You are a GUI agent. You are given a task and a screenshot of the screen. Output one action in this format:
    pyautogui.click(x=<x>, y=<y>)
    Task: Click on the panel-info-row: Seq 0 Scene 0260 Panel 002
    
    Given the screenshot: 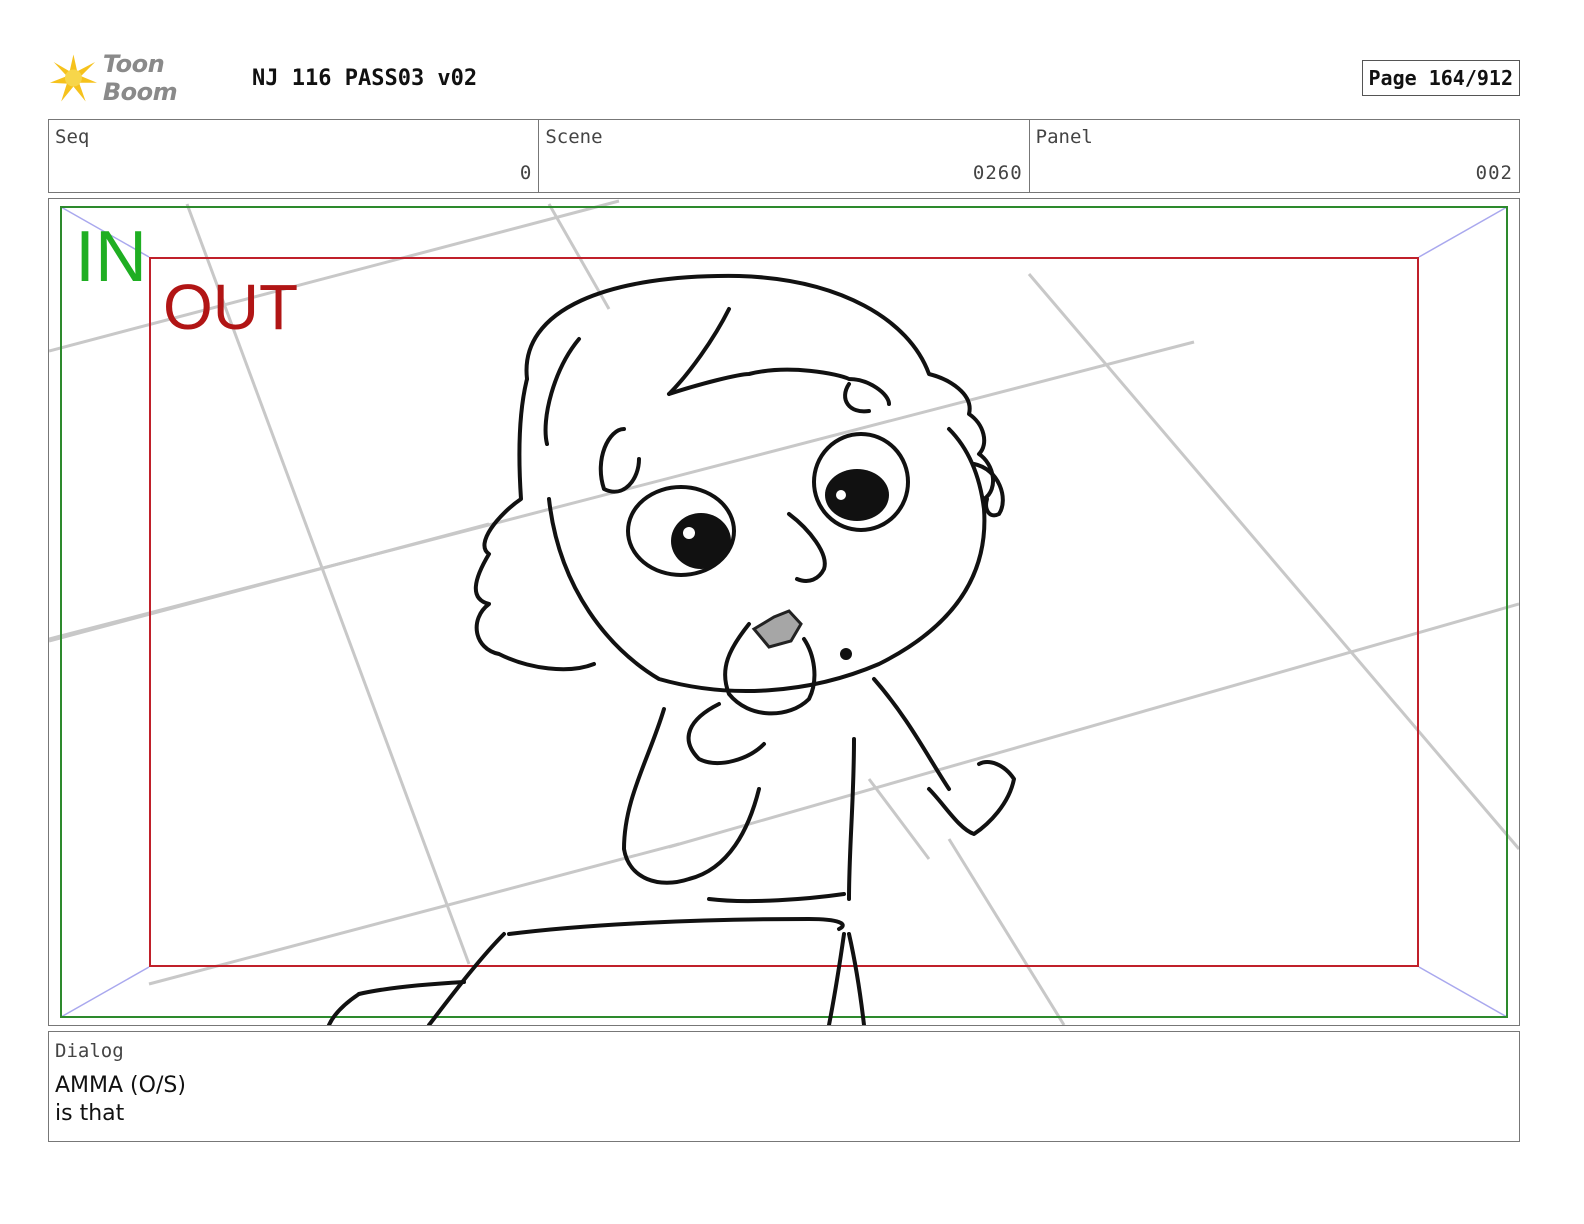 What is the action you would take?
    pyautogui.click(x=784, y=156)
    